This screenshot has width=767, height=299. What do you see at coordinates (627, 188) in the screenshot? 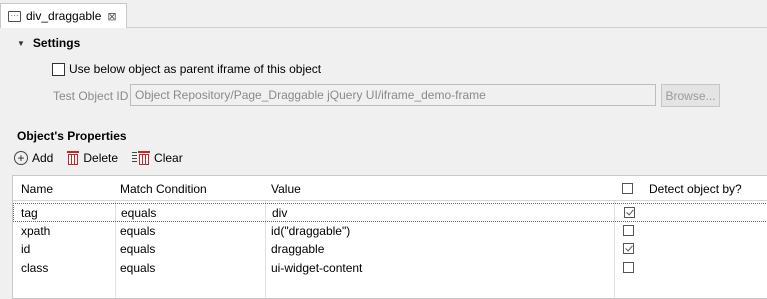
I see `detect-all-checkbox` at bounding box center [627, 188].